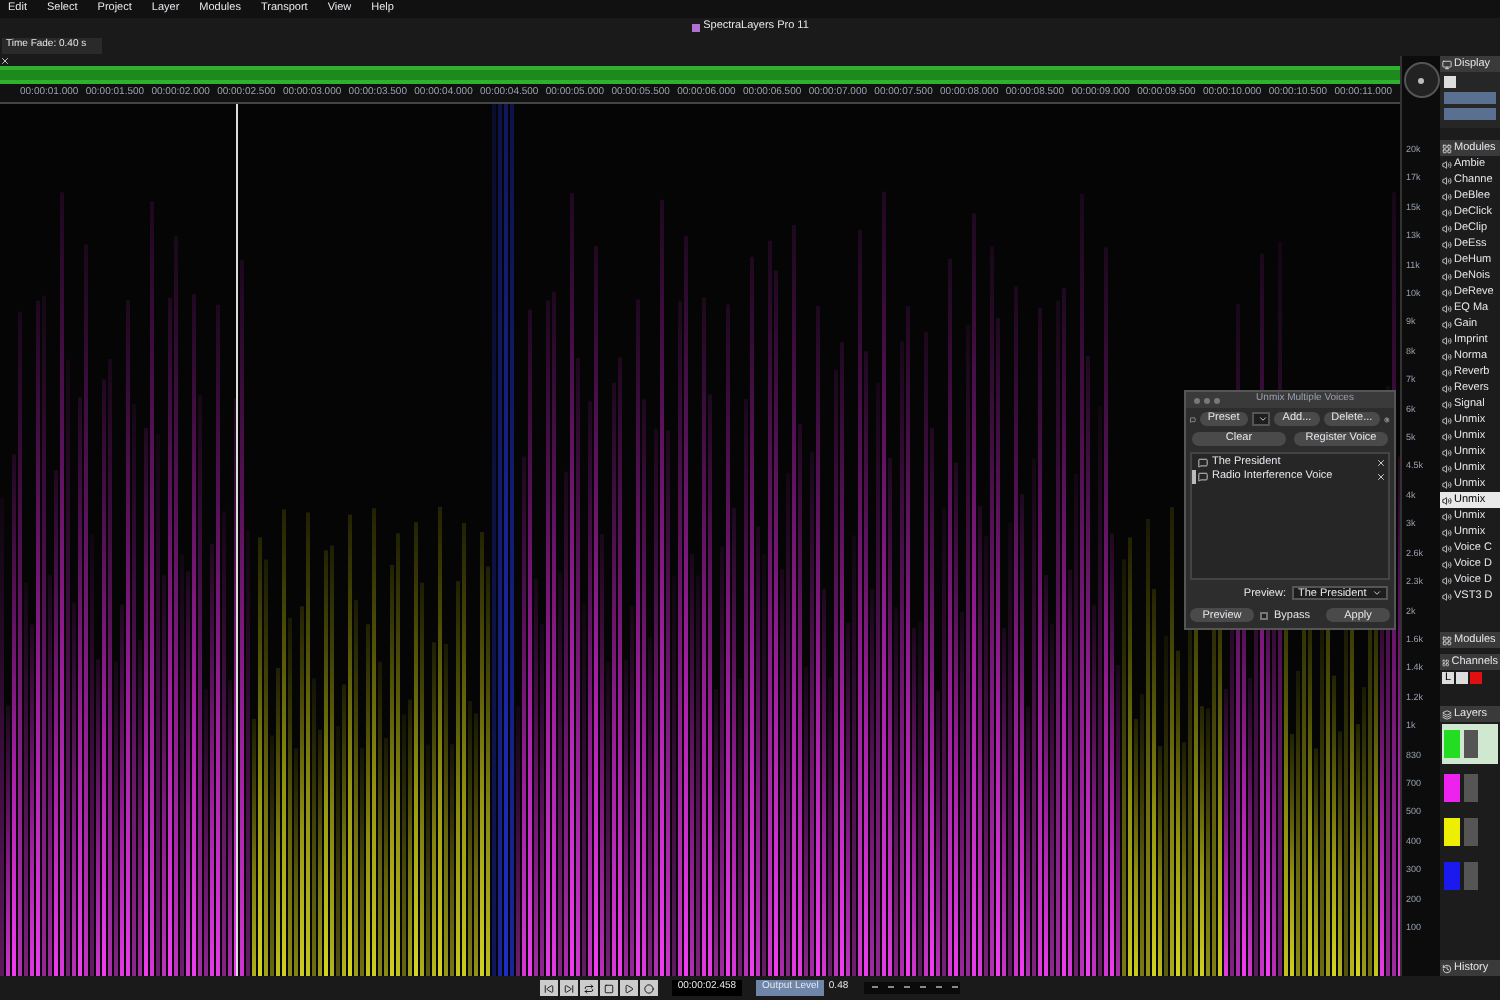 The width and height of the screenshot is (1500, 1000). I want to click on skip-forward-button, so click(568, 988).